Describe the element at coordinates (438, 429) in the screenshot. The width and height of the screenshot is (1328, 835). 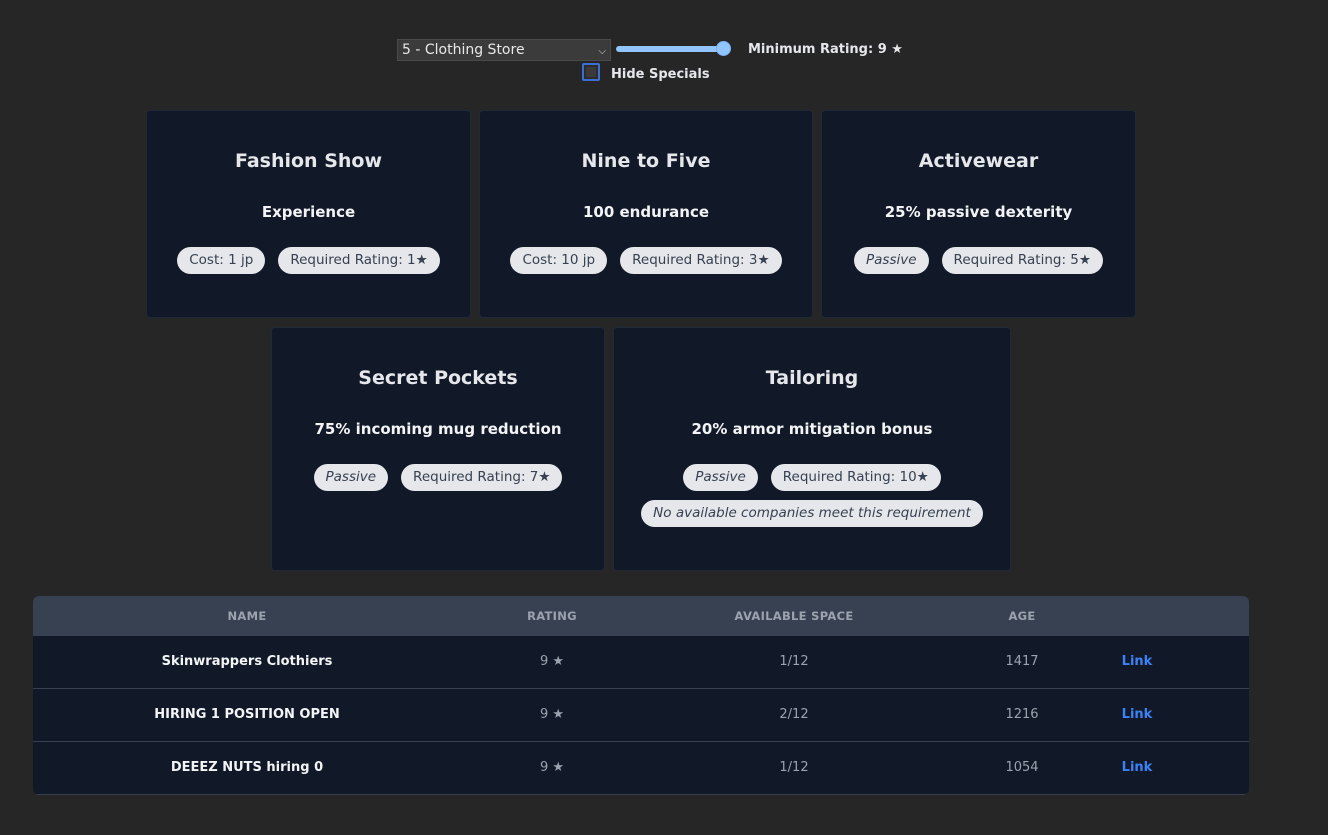
I see `card-description: 75% incoming mug reduction` at that location.